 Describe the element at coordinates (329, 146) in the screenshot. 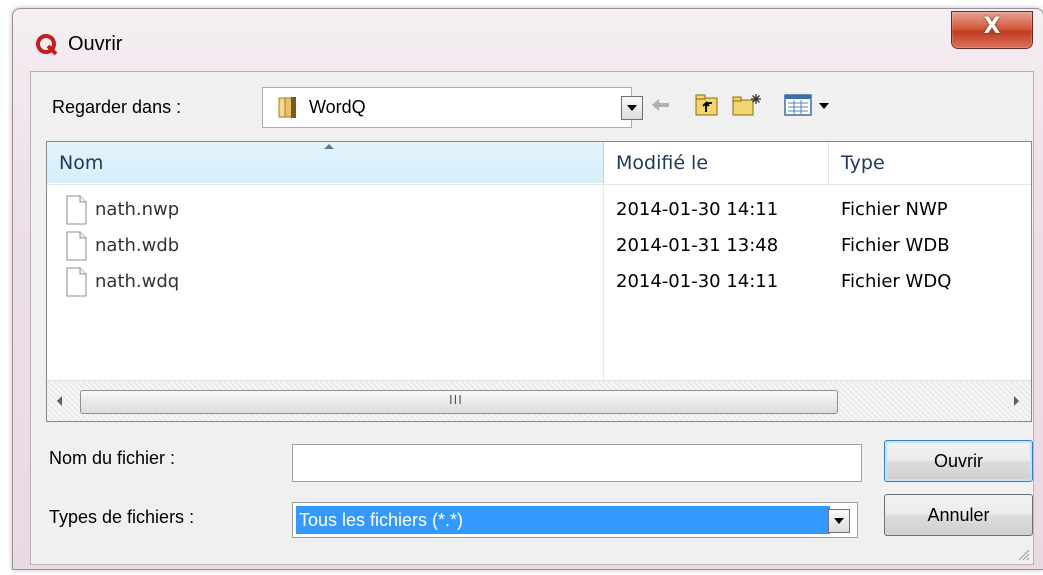

I see `sort-ascending-icon` at that location.